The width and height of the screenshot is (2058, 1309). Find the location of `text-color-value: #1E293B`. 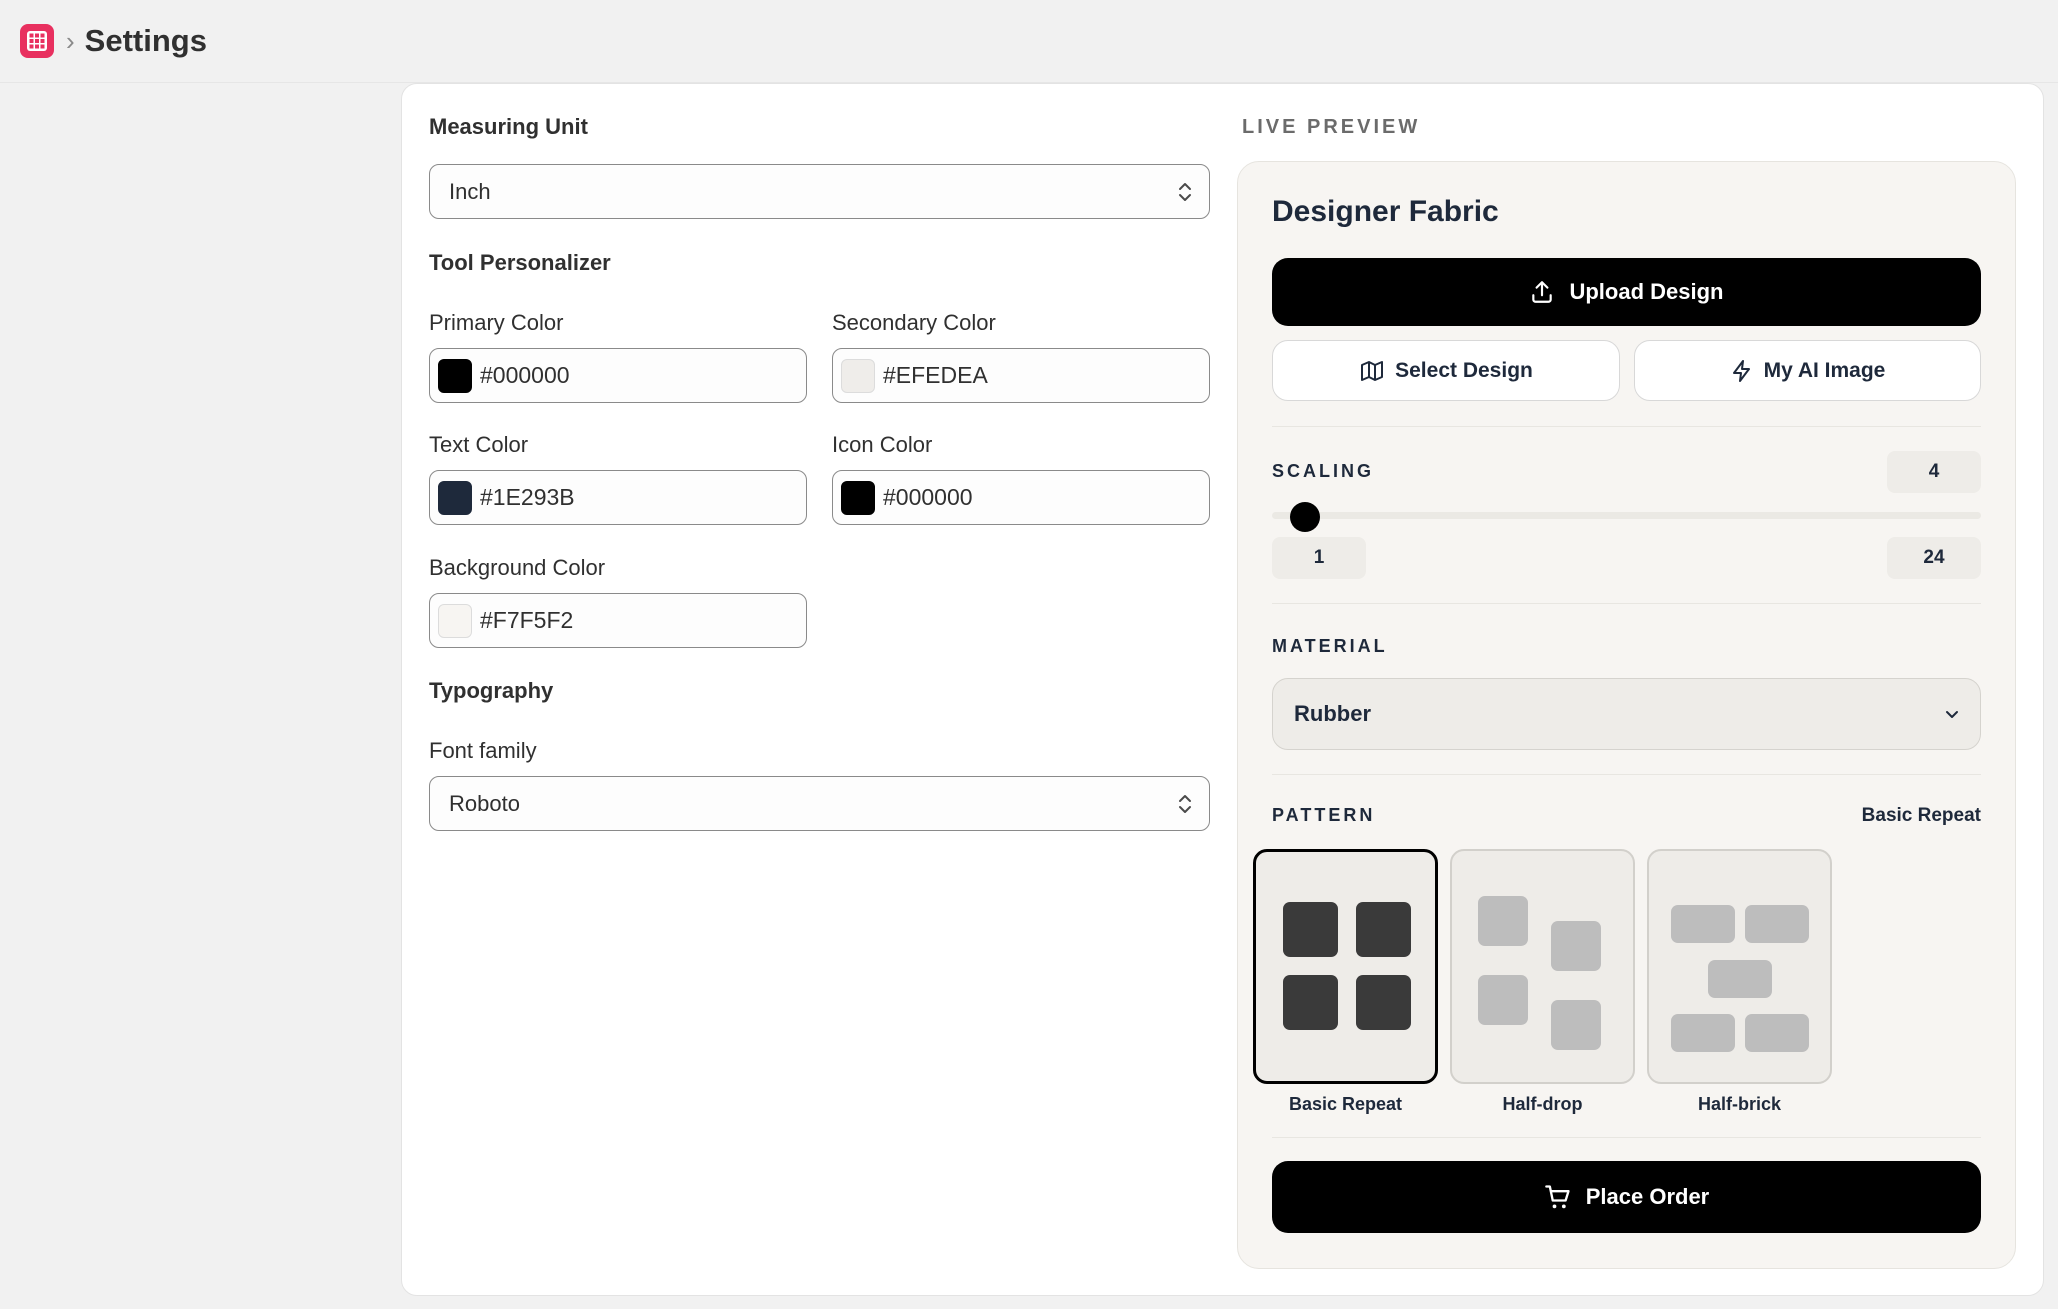

text-color-value: #1E293B is located at coordinates (527, 497).